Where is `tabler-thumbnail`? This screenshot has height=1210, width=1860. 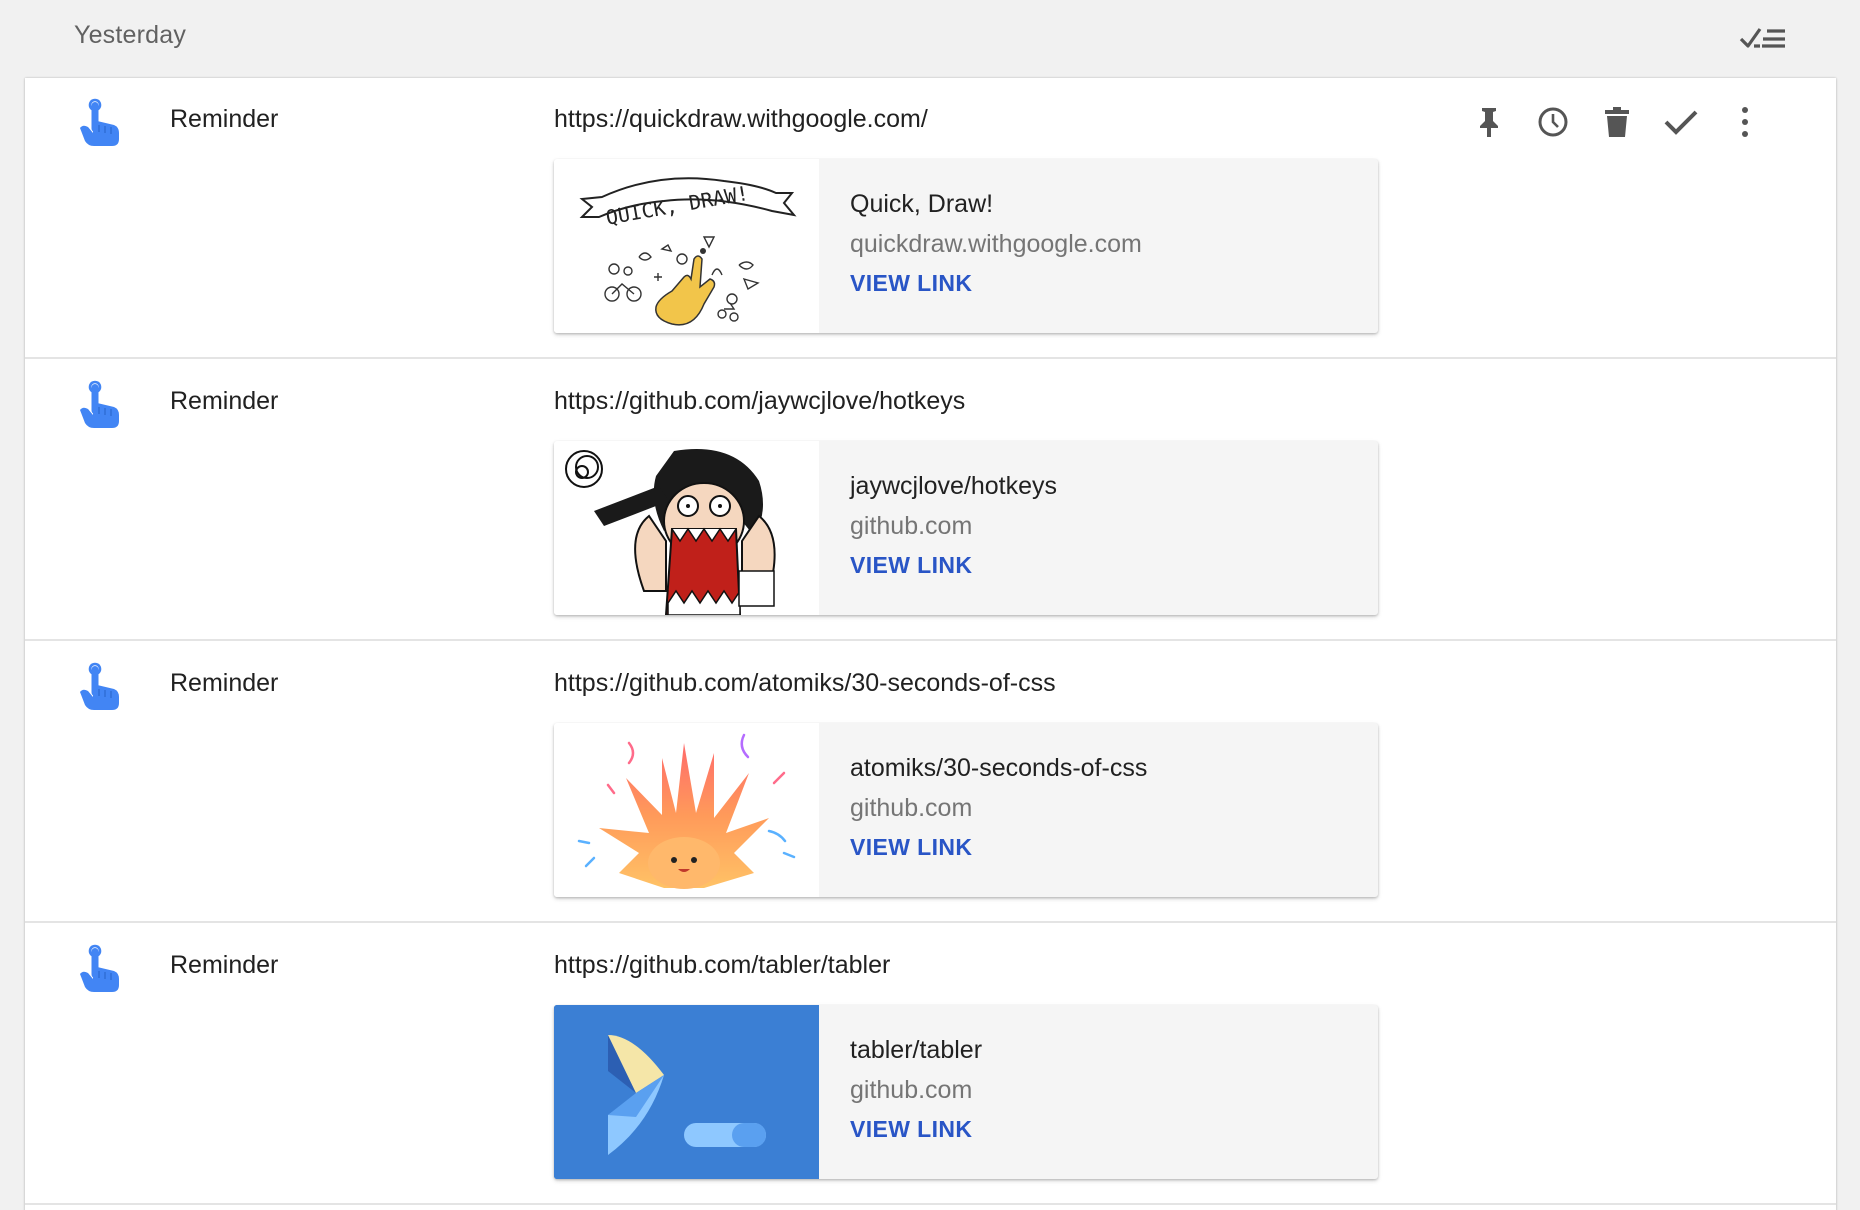
tabler-thumbnail is located at coordinates (686, 1092).